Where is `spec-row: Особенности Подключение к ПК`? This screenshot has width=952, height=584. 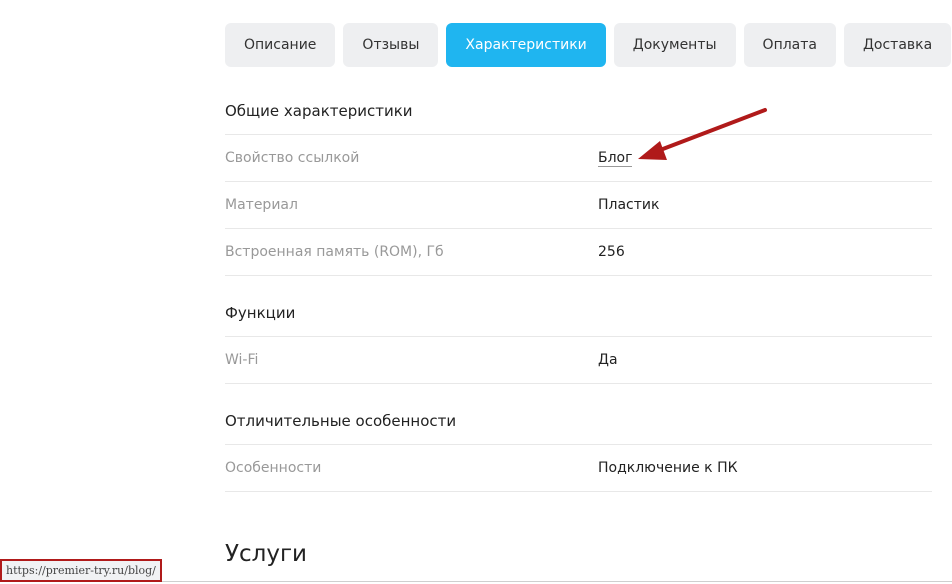
spec-row: Особенности Подключение к ПК is located at coordinates (578, 468).